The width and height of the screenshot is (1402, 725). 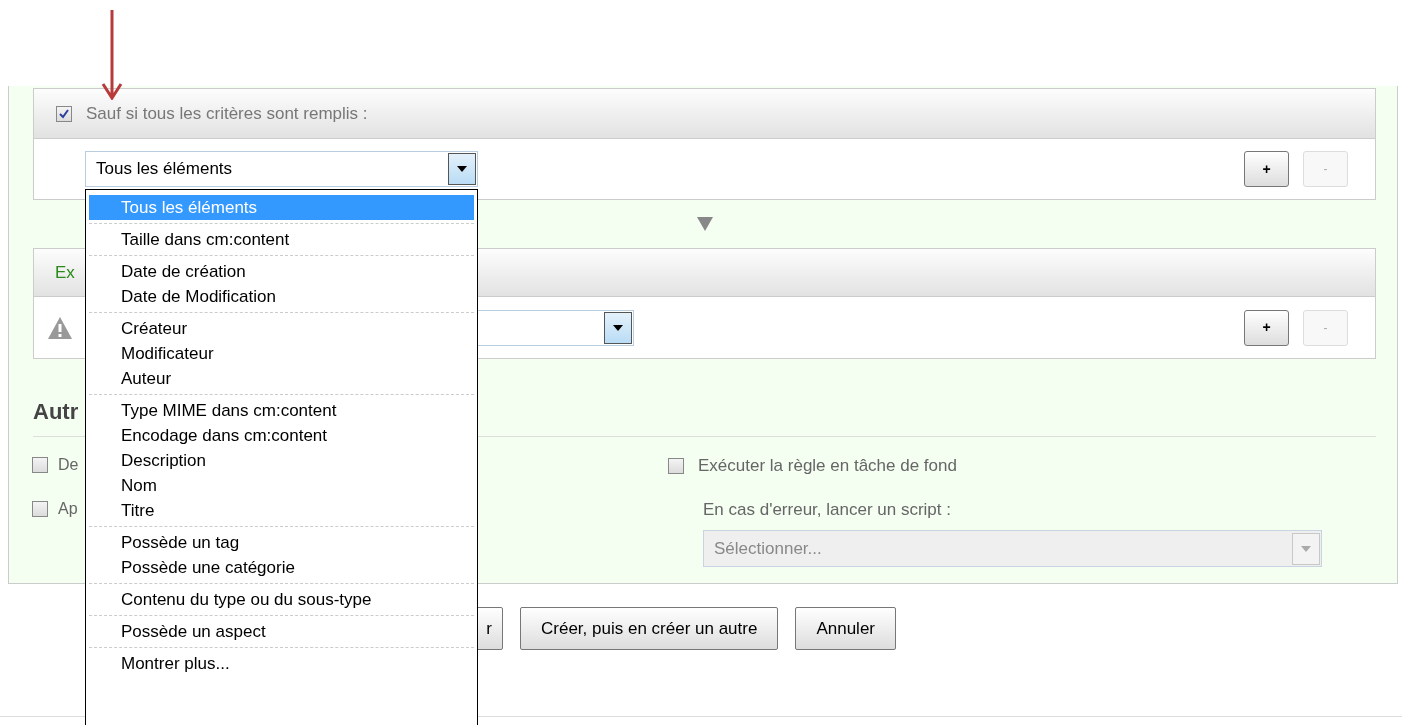 I want to click on form-button: Annuler, so click(x=845, y=628).